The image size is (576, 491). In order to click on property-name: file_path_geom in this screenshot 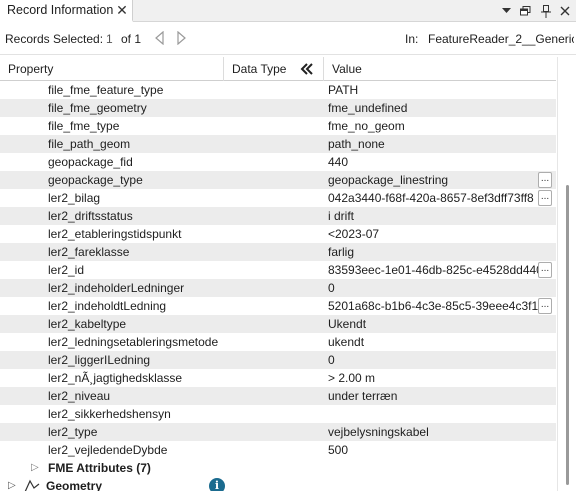, I will do `click(89, 144)`.